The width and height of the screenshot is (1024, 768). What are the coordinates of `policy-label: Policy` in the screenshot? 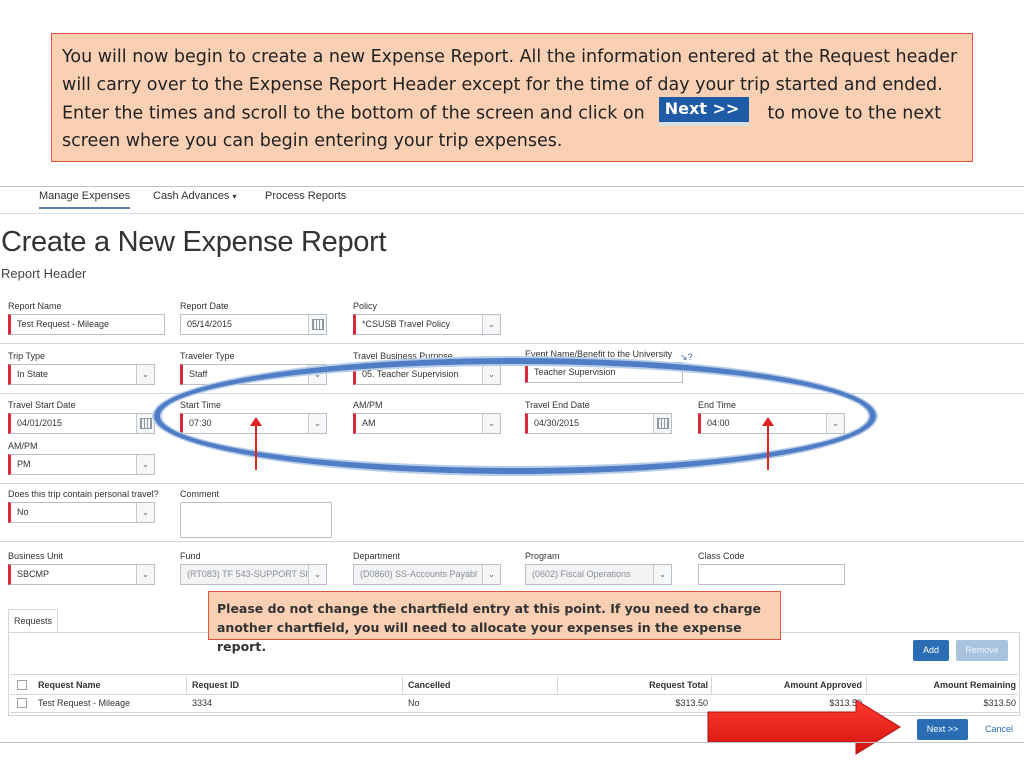 It's located at (365, 306).